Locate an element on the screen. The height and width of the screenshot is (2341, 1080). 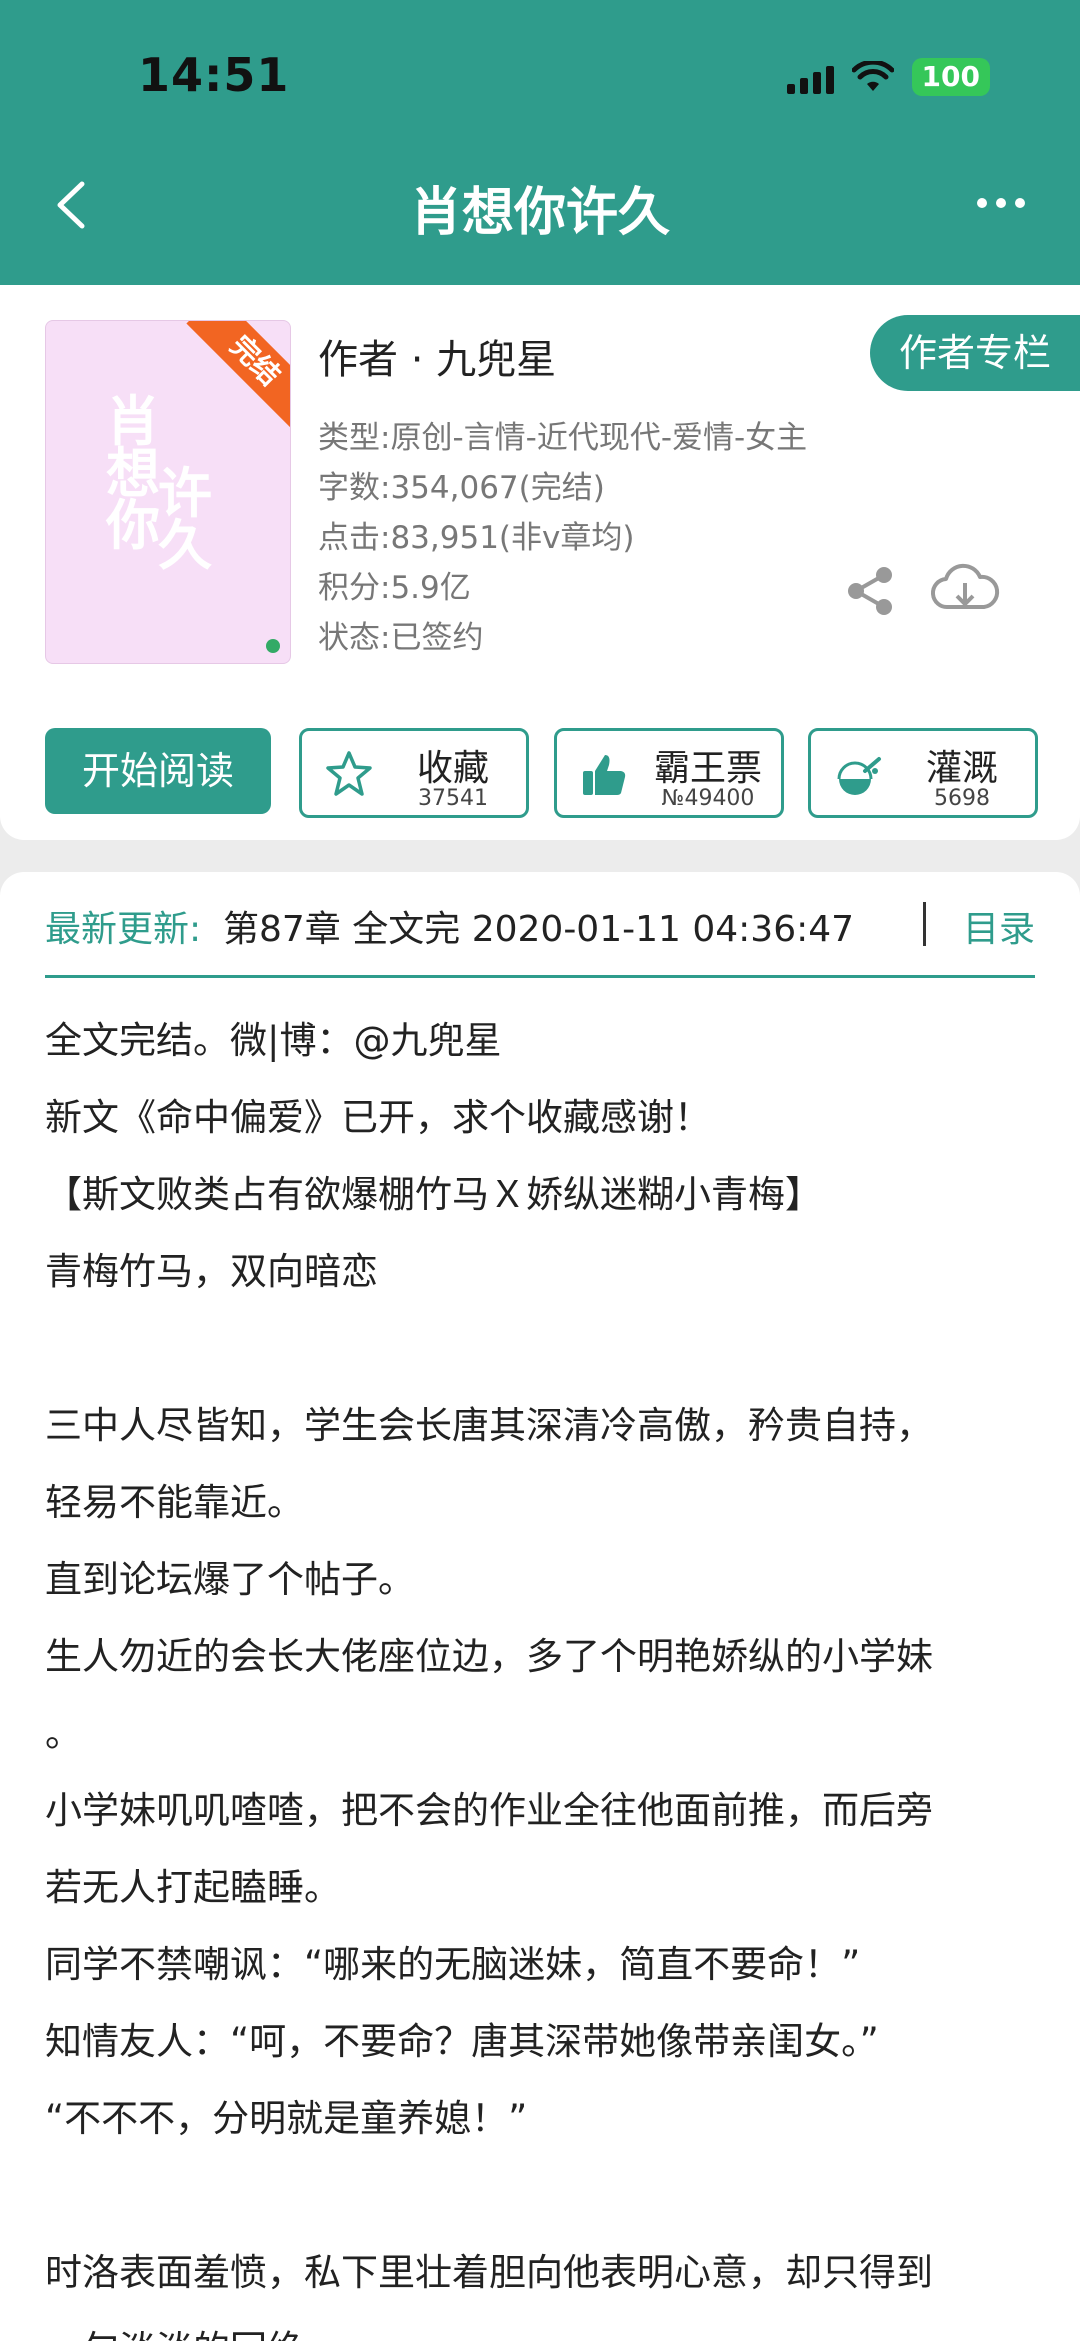
status-icons: 100 is located at coordinates (888, 77).